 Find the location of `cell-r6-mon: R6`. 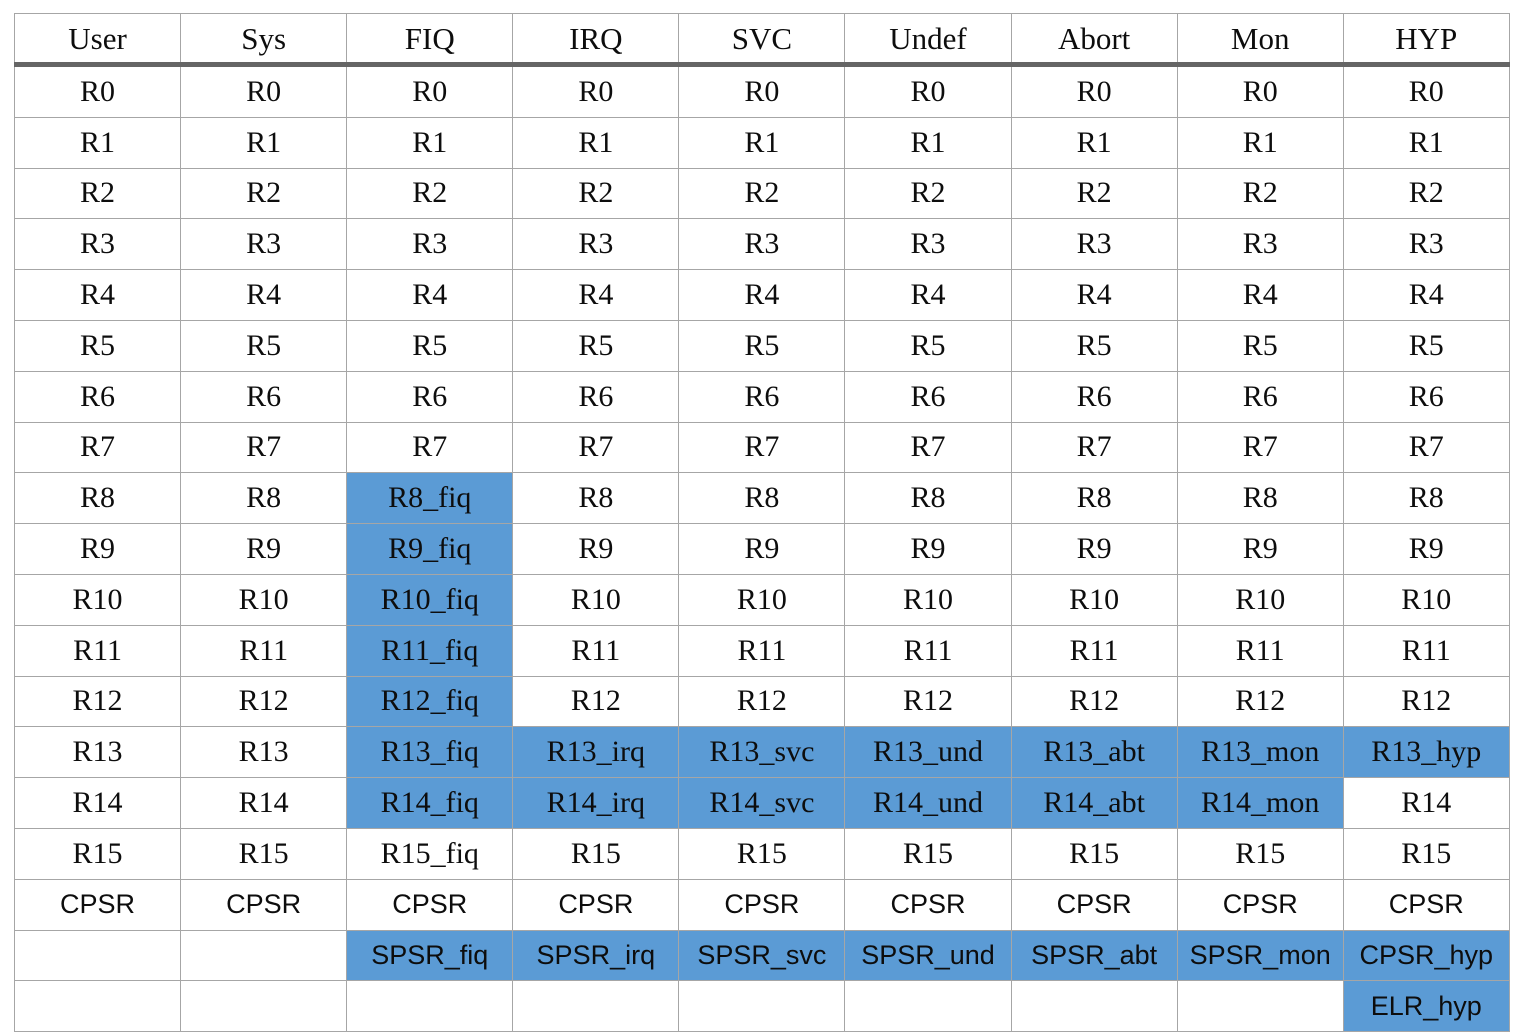

cell-r6-mon: R6 is located at coordinates (1260, 396).